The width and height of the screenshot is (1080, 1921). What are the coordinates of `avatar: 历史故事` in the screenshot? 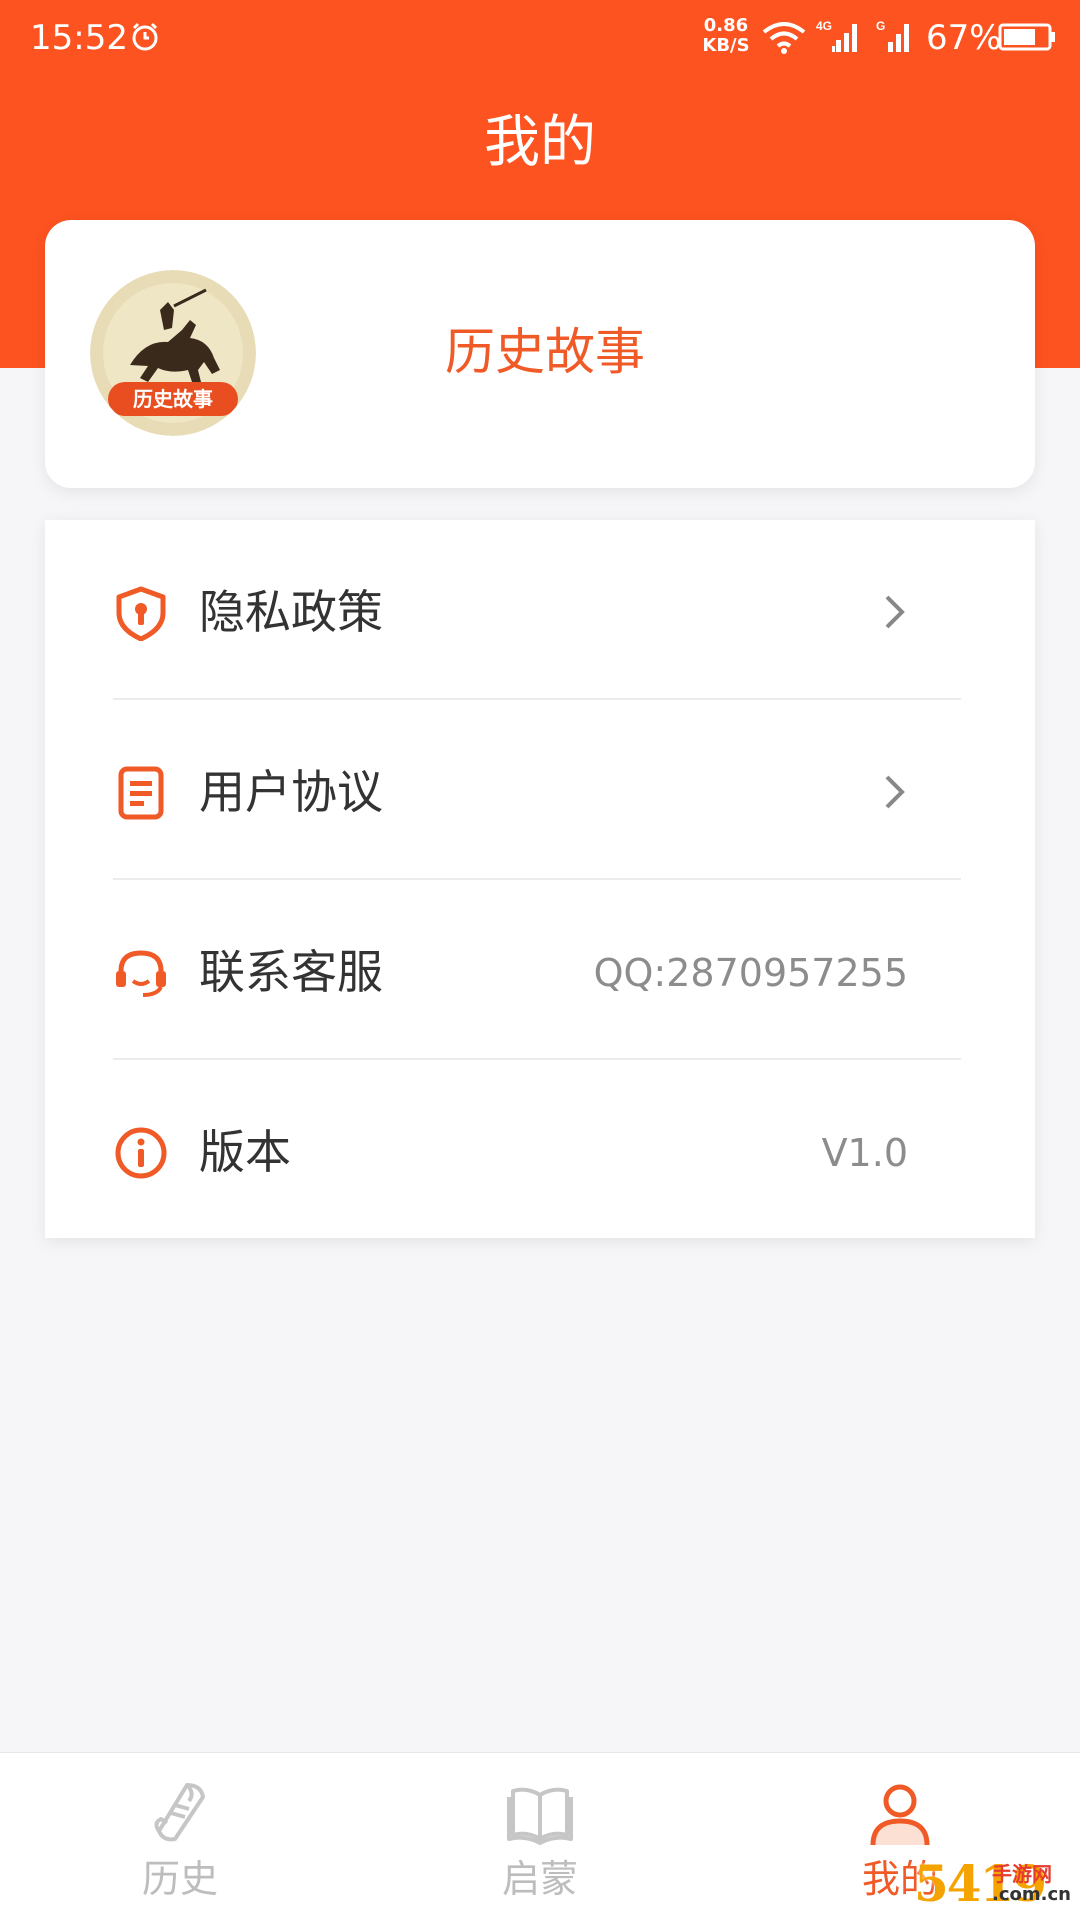 It's located at (173, 353).